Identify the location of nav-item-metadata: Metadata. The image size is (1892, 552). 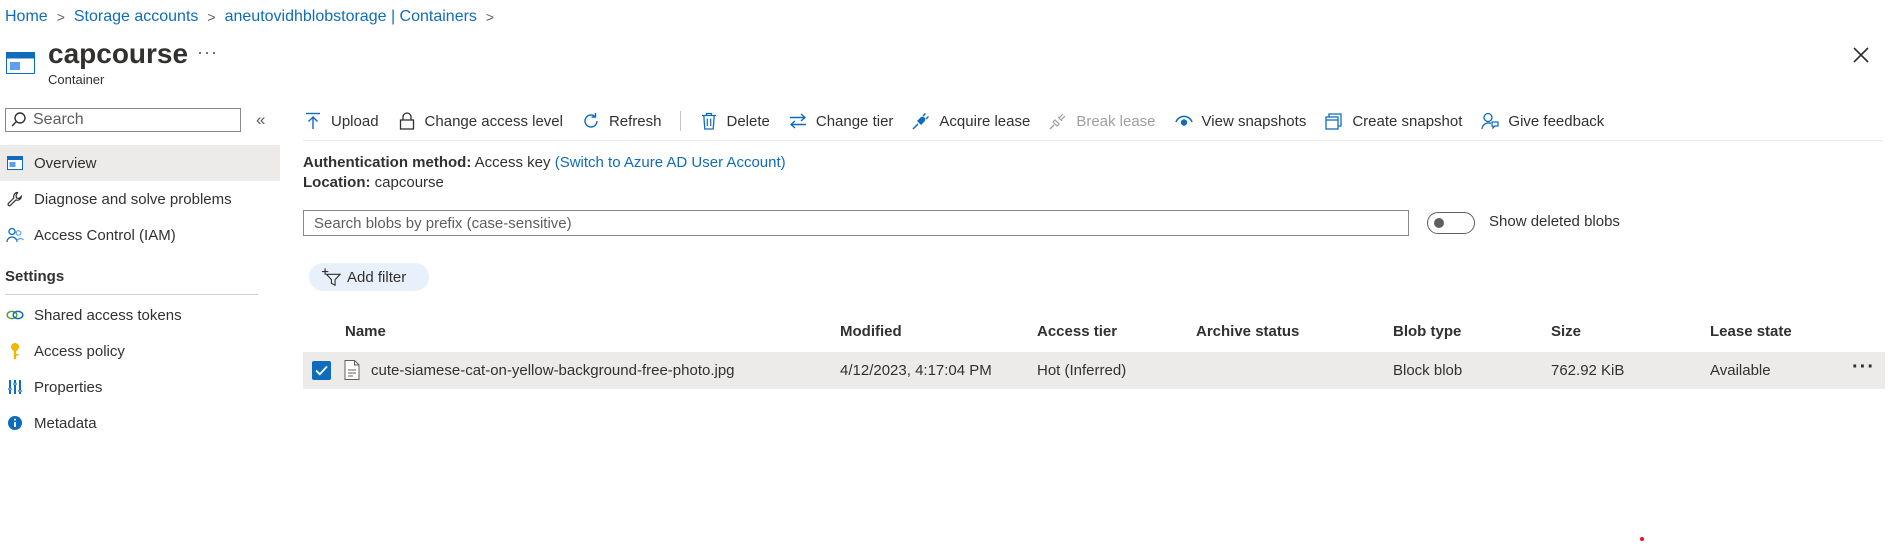
(140, 423).